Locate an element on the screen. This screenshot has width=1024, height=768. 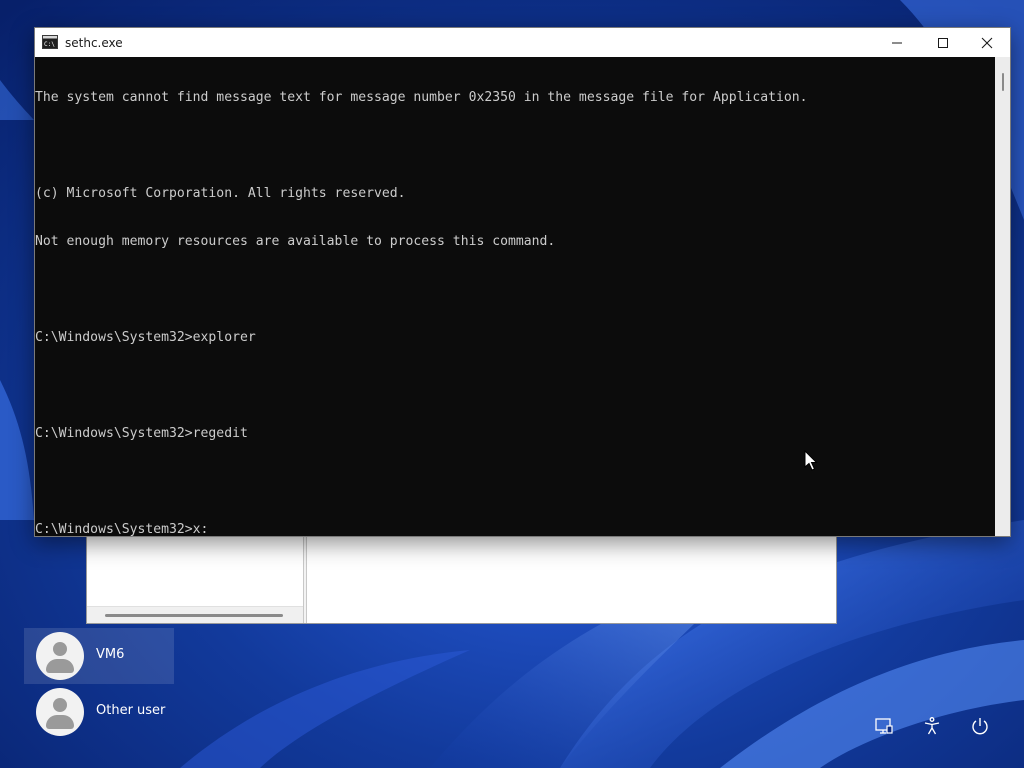
accessibility-button is located at coordinates (932, 726).